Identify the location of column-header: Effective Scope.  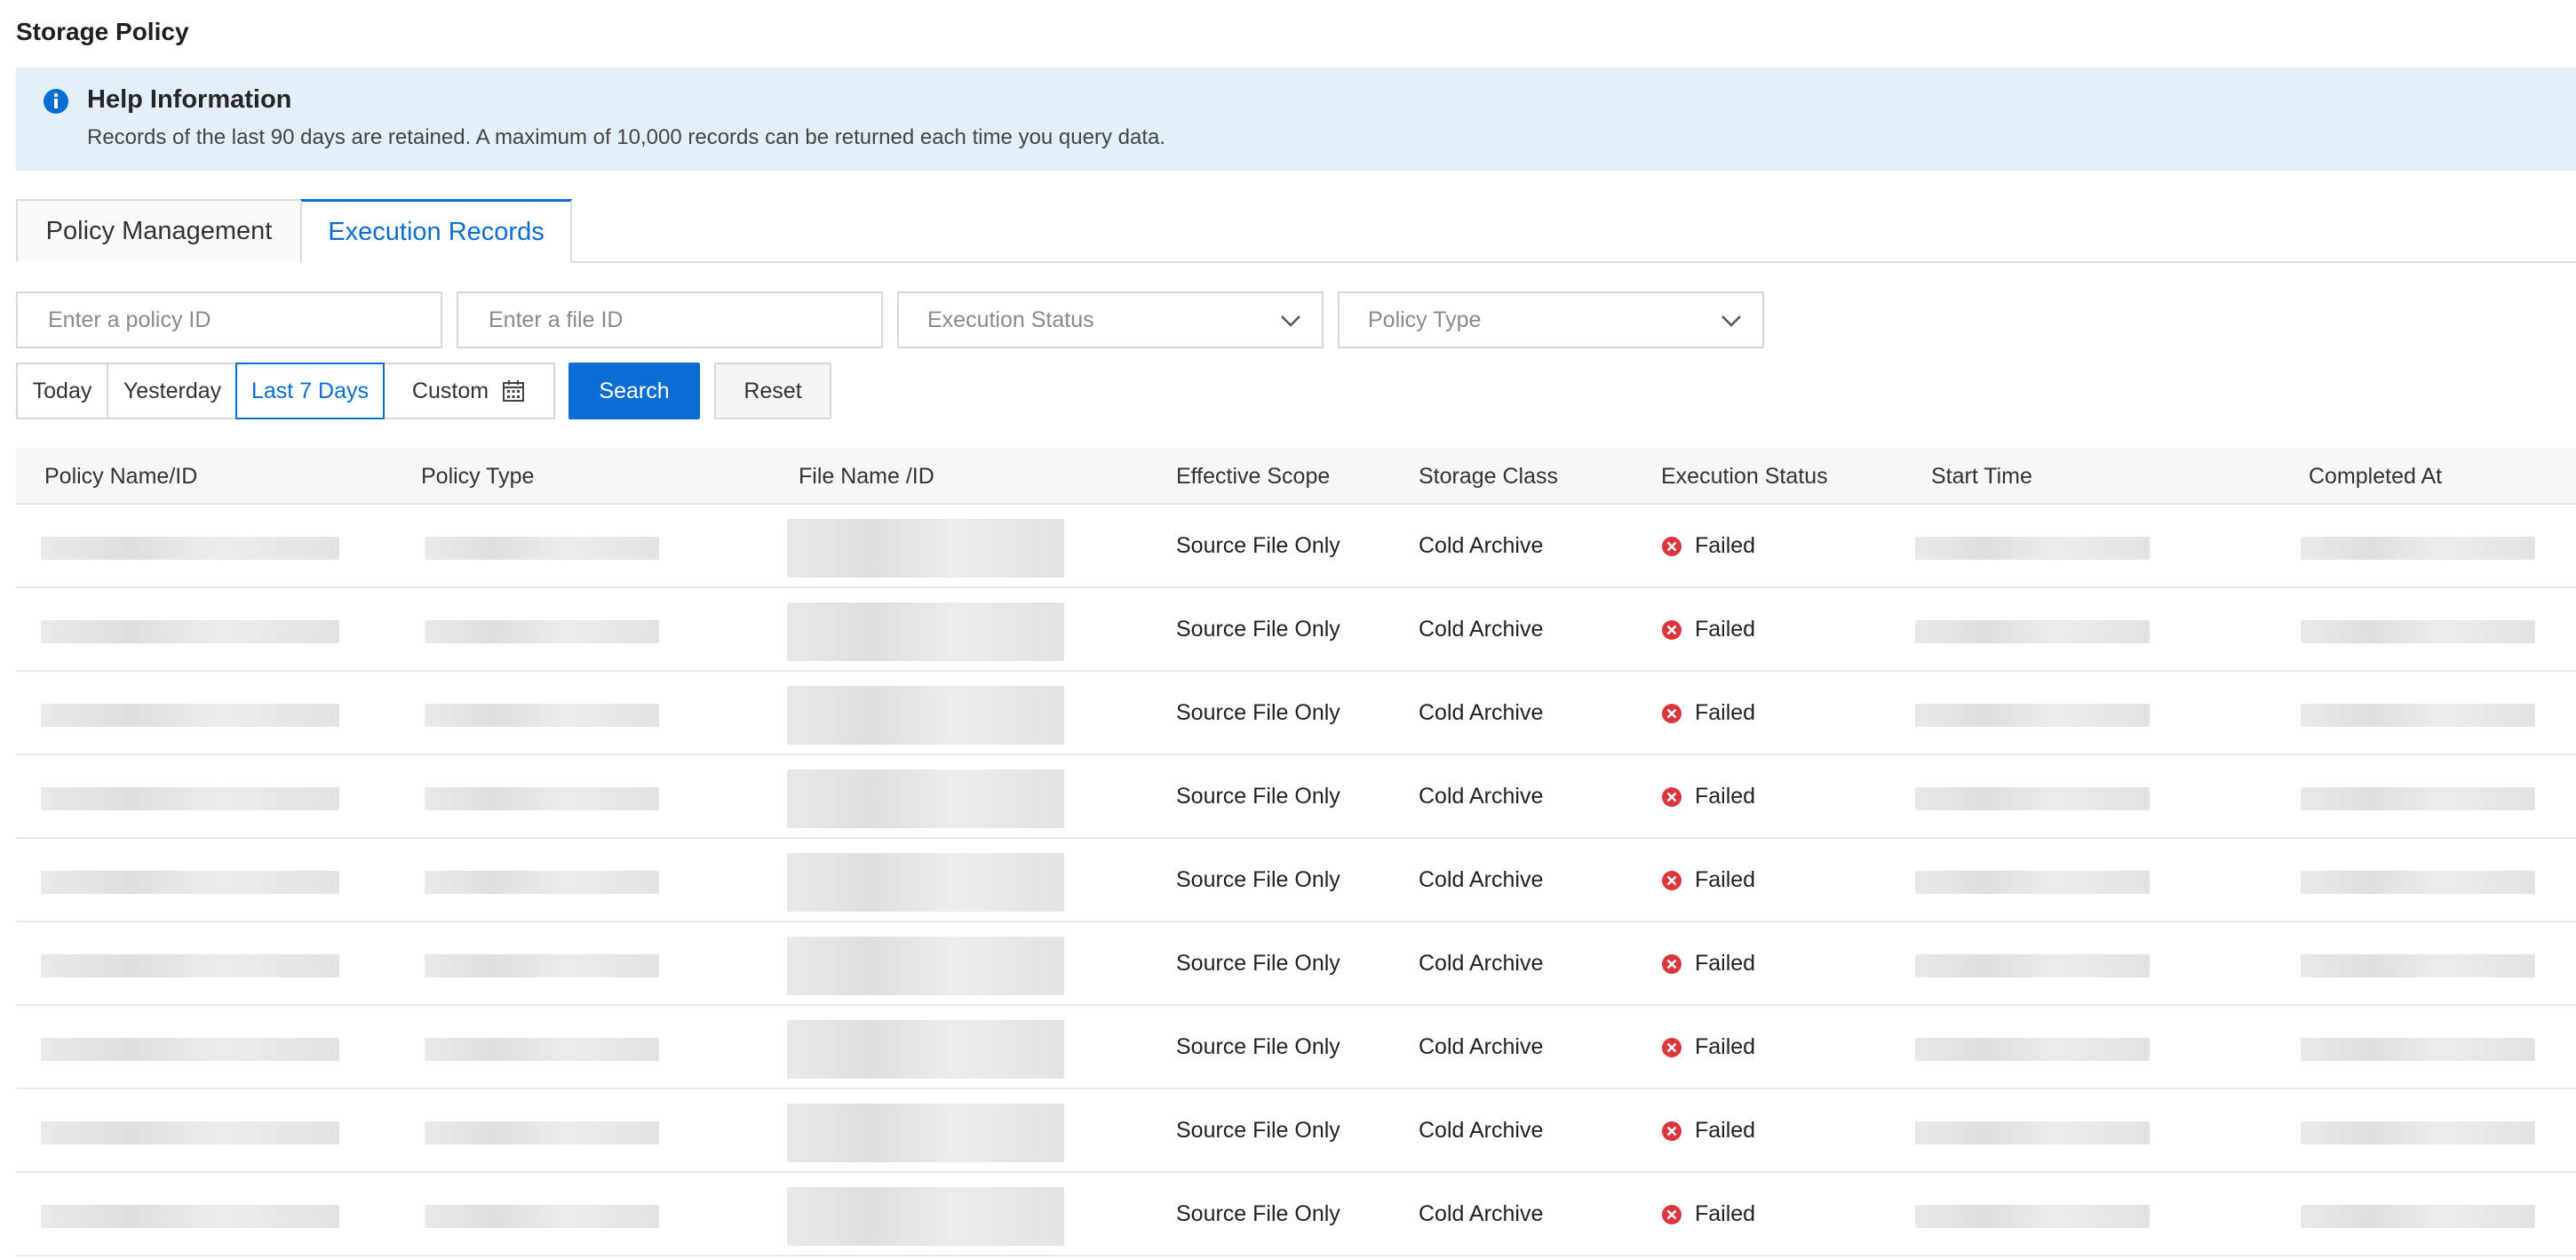
(1253, 476).